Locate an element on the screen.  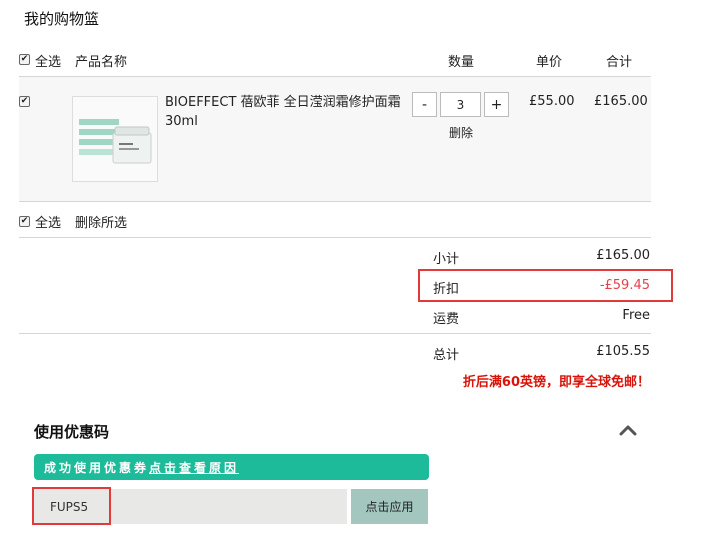
total-value: £105.55 is located at coordinates (623, 351).